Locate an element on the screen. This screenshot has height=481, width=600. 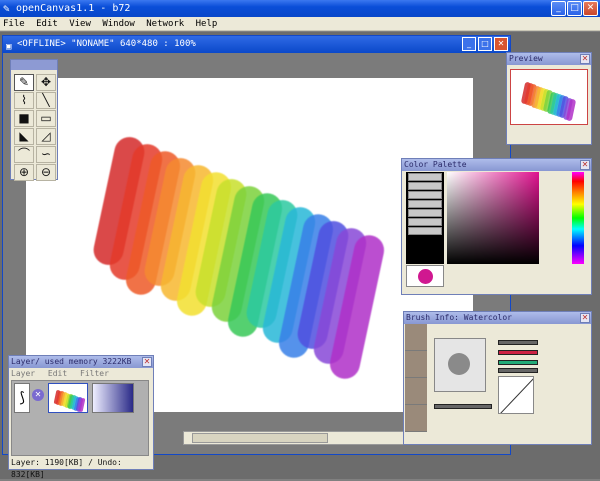
current-color-dot is located at coordinates (425, 276).